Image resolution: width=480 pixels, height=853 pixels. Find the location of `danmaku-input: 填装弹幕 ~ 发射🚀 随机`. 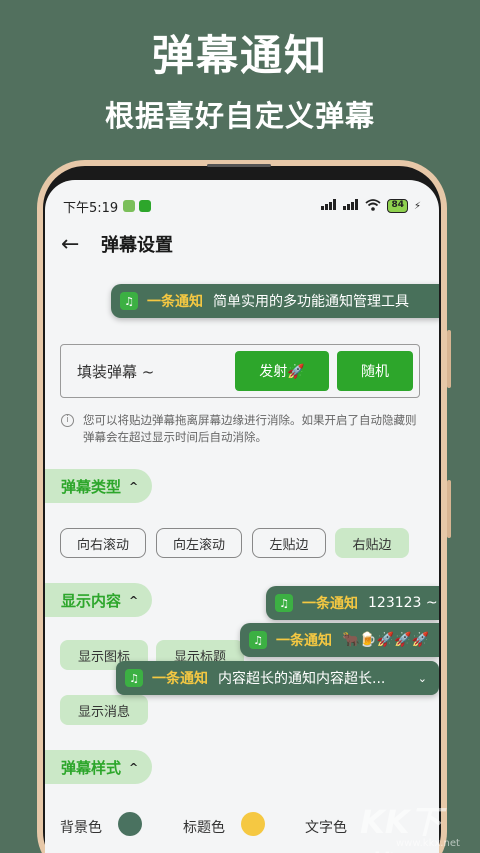

danmaku-input: 填装弹幕 ~ 发射🚀 随机 is located at coordinates (240, 371).